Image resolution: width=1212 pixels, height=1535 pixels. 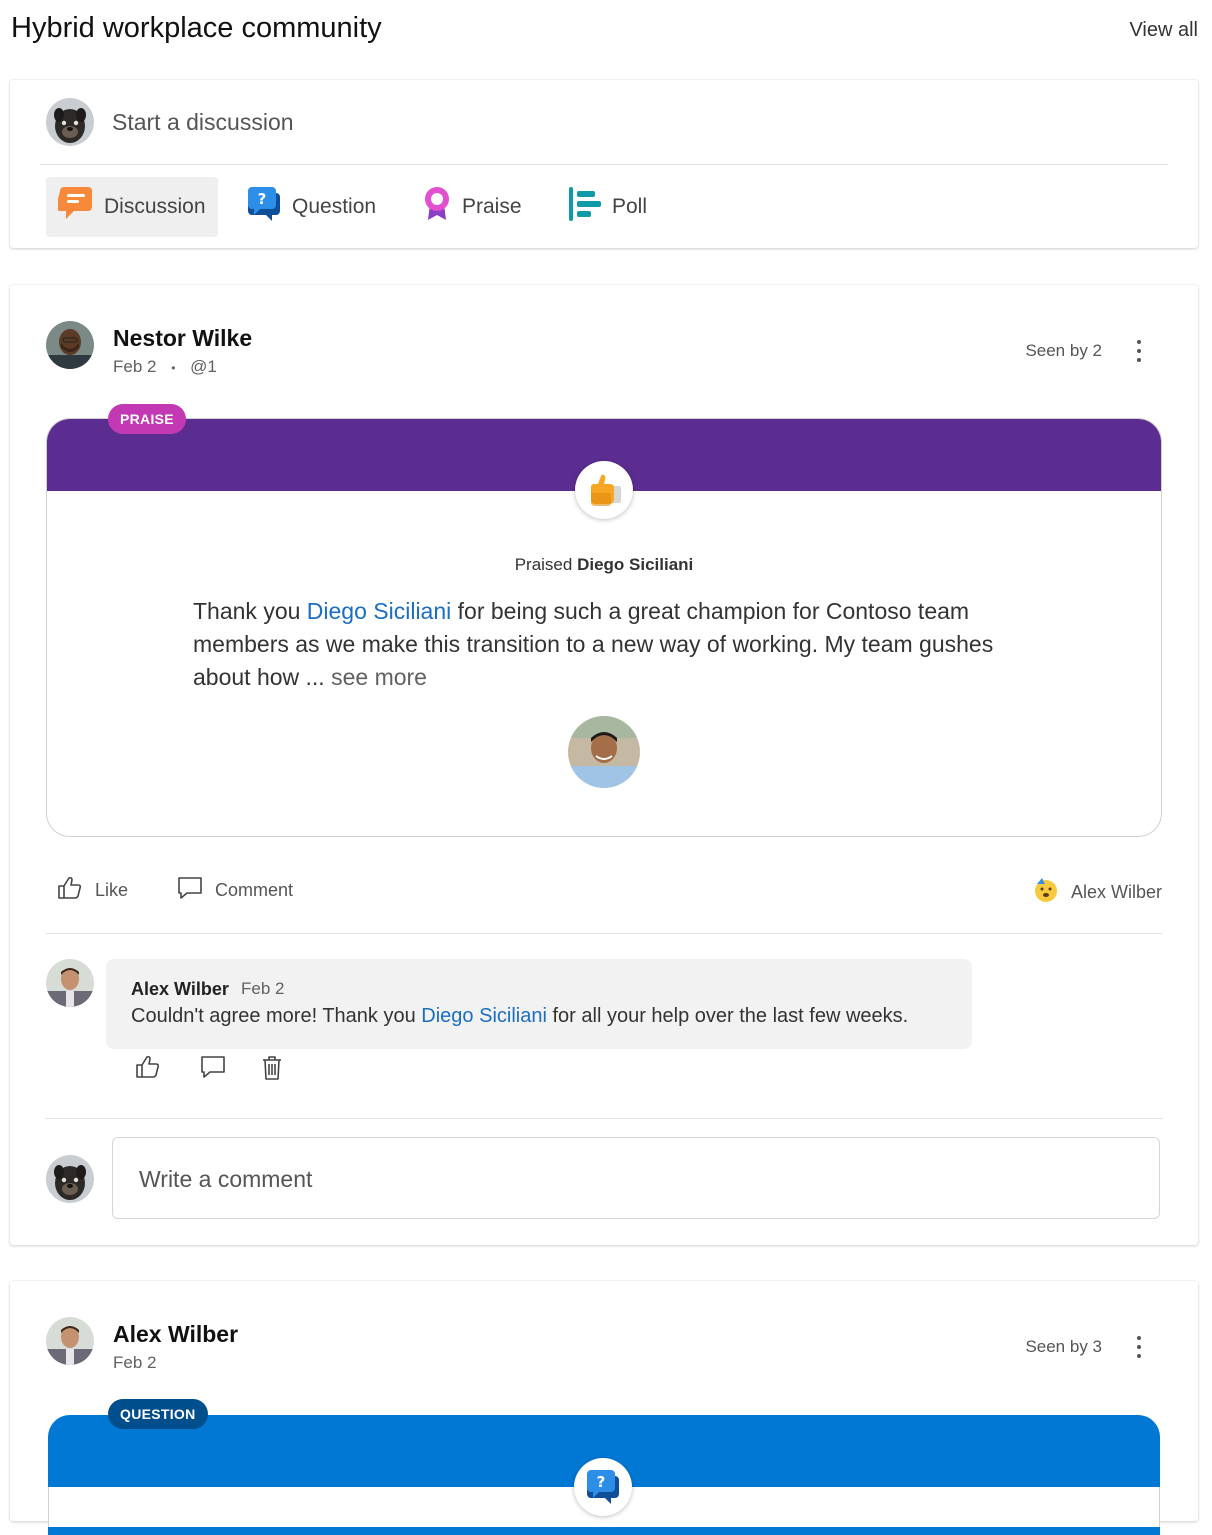 I want to click on post-meta: Feb 2 • @1, so click(x=165, y=367).